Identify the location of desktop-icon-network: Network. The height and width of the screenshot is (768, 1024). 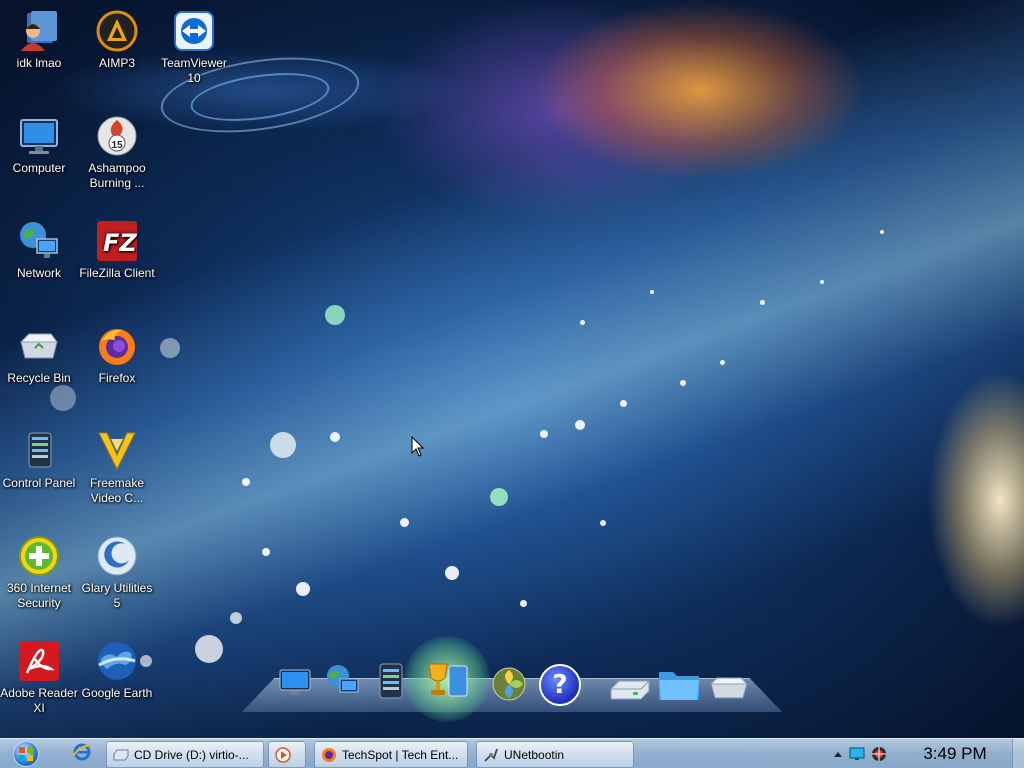
(39, 249).